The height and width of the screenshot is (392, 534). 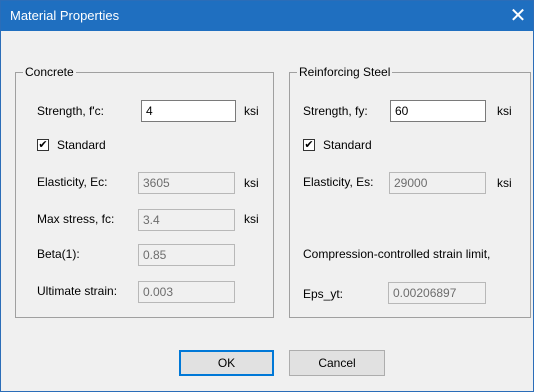 I want to click on concrete-strength-label: Strength, f'c:, so click(x=70, y=111).